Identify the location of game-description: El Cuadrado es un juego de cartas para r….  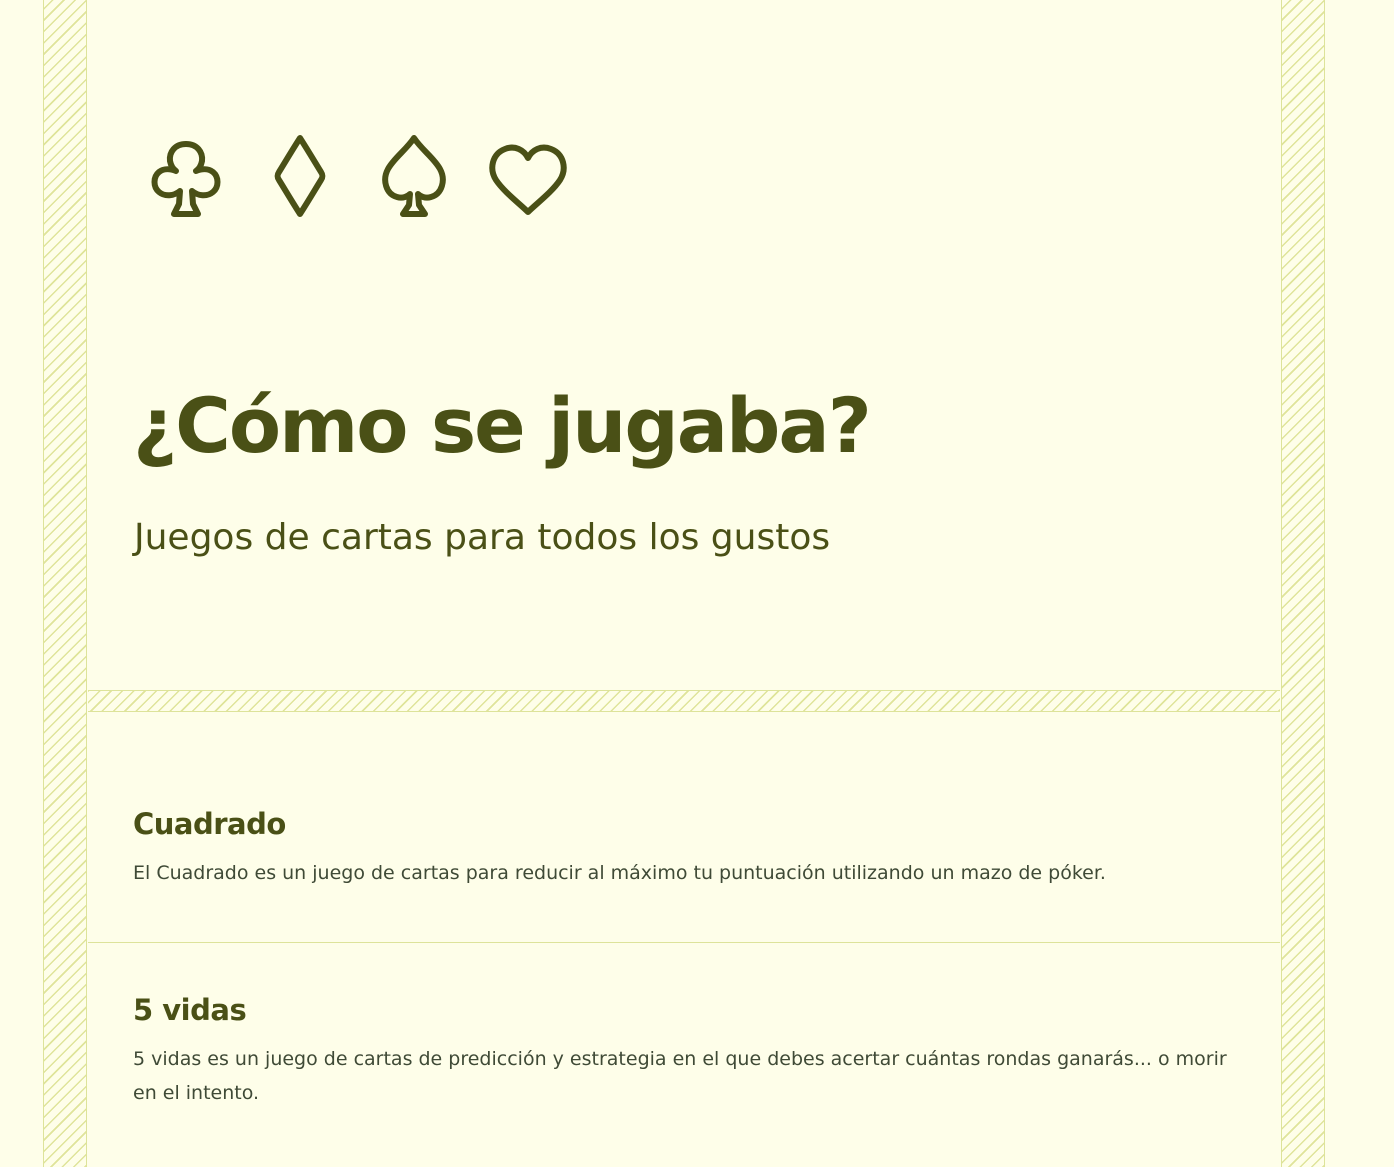
(619, 872).